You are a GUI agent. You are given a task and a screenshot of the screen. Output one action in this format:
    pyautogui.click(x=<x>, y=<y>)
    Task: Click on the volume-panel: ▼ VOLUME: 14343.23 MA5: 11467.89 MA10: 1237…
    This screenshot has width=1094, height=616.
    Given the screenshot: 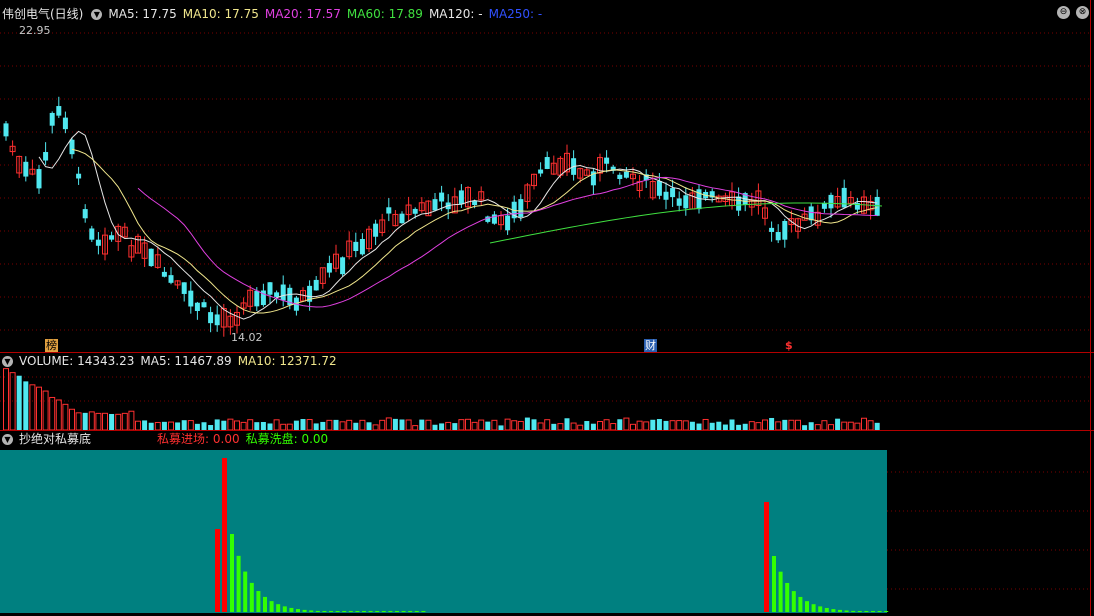 What is the action you would take?
    pyautogui.click(x=547, y=391)
    